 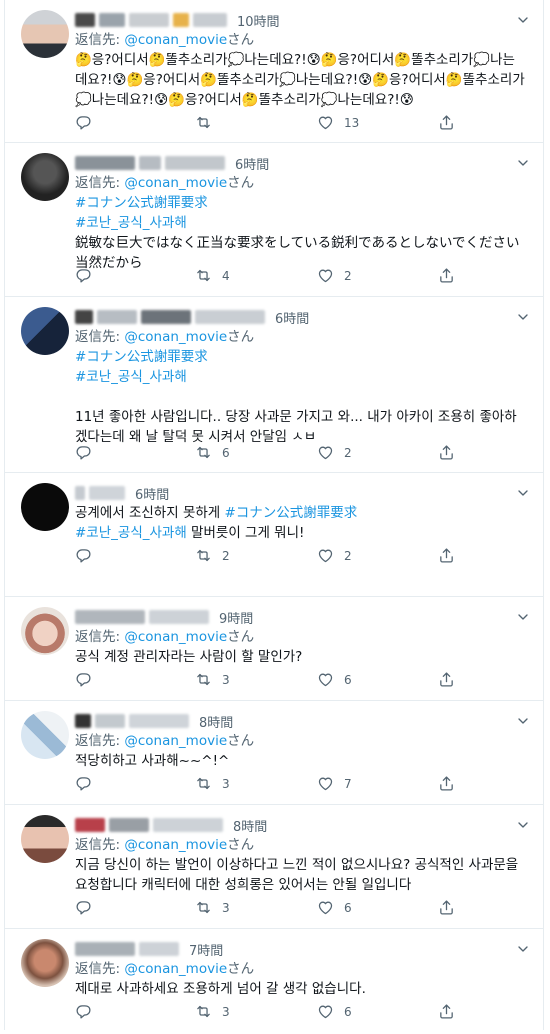 I want to click on retweet-button: 2, so click(x=212, y=555).